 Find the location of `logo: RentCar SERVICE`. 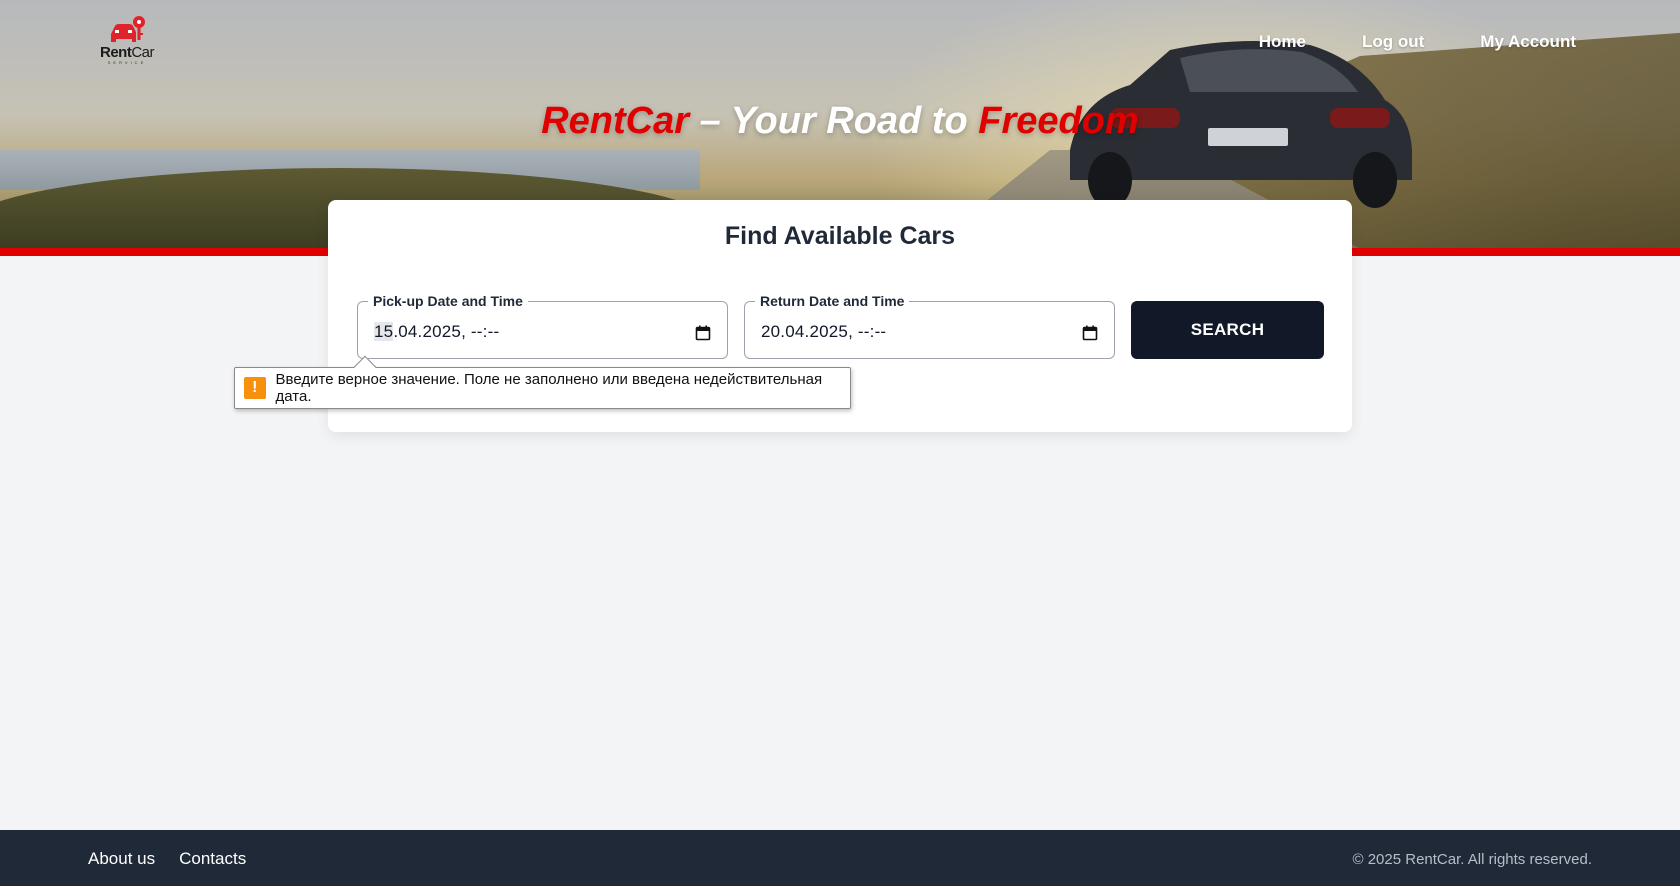

logo: RentCar SERVICE is located at coordinates (127, 43).